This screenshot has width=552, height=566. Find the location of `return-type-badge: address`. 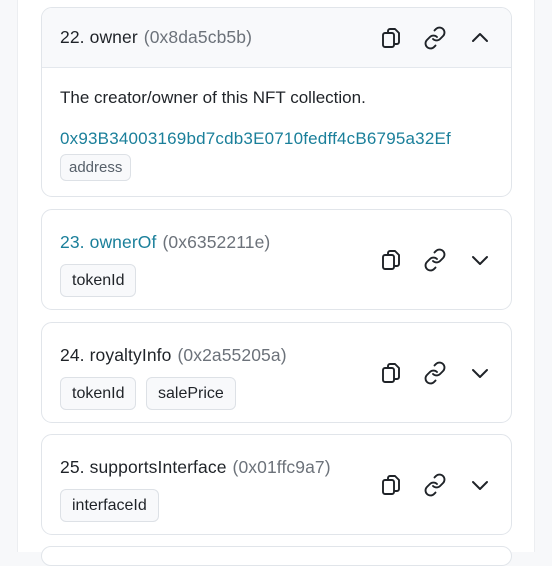

return-type-badge: address is located at coordinates (96, 167).